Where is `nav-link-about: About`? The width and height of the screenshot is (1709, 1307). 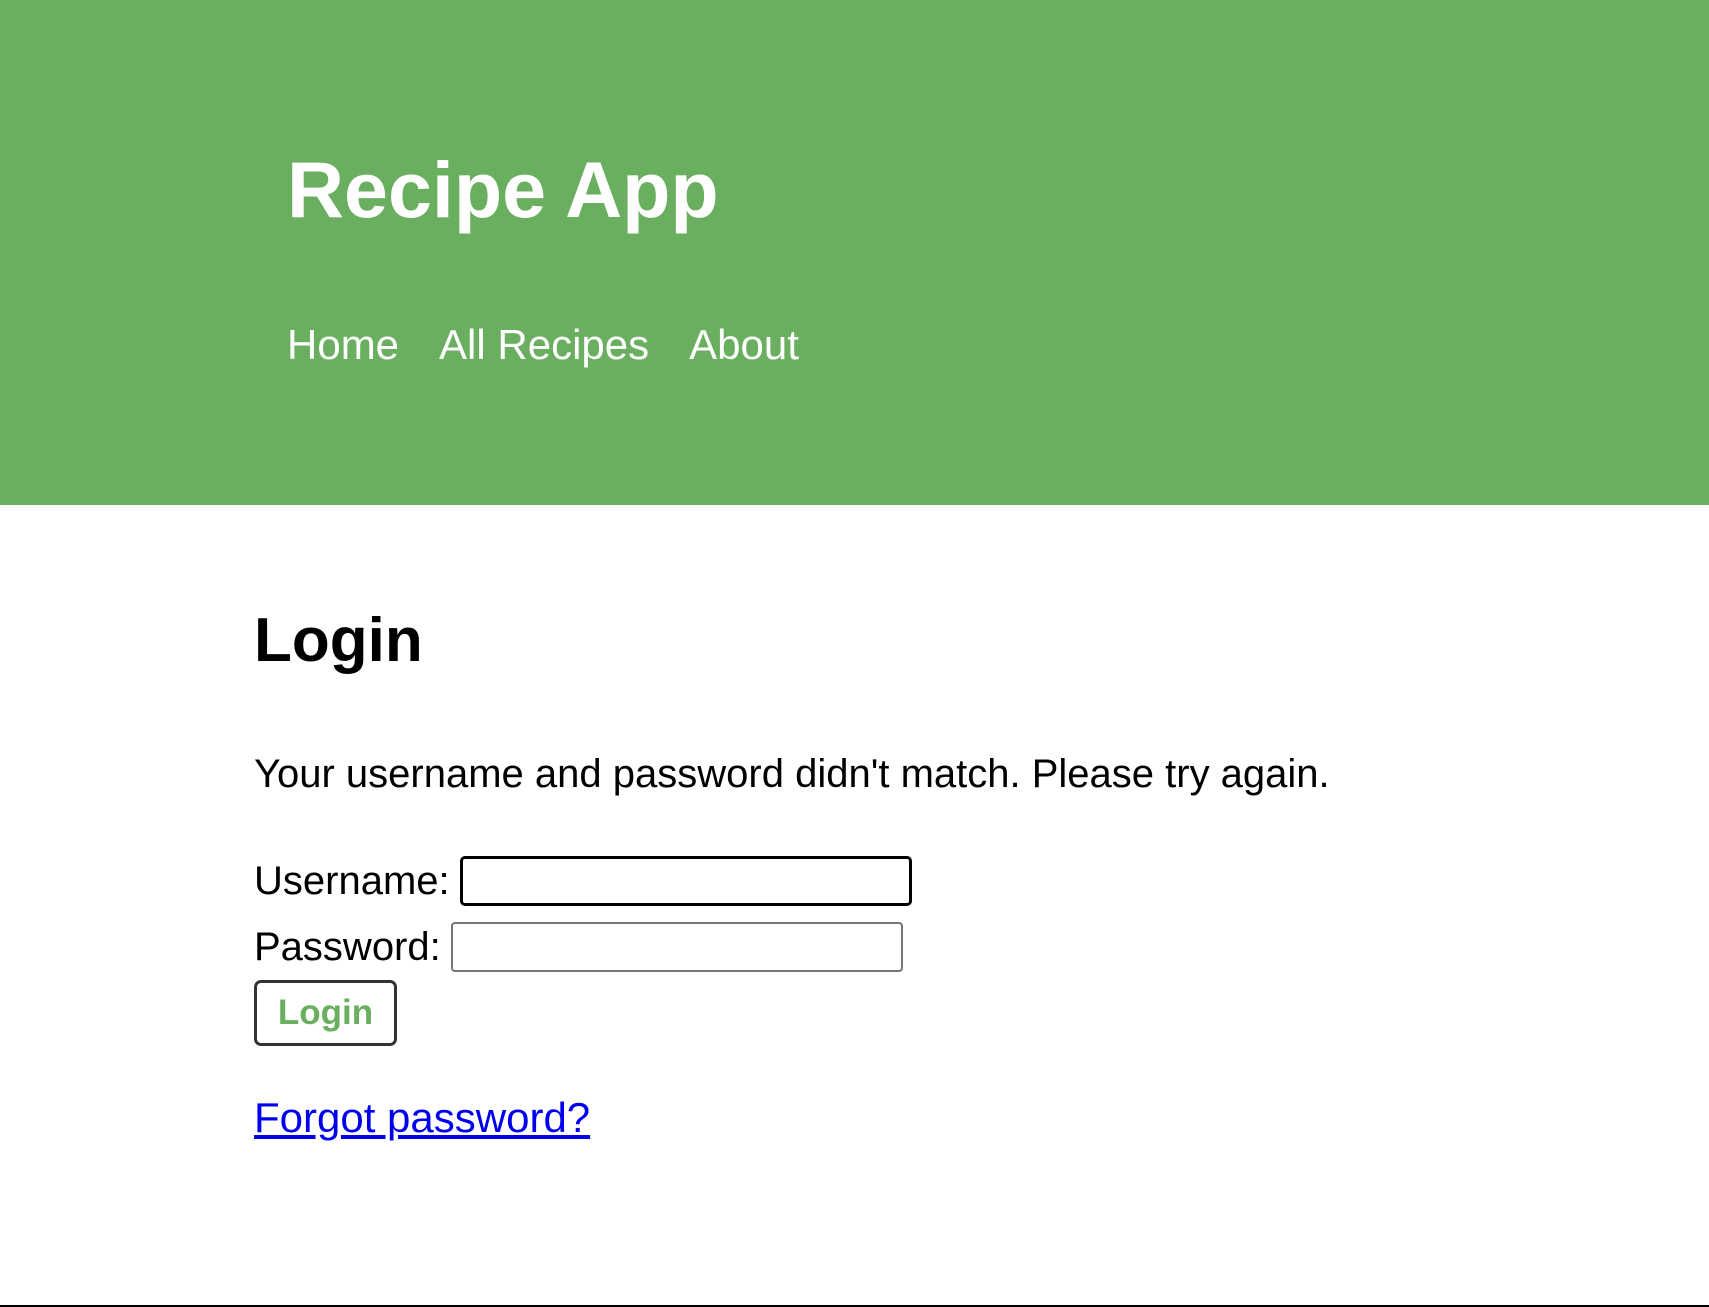 nav-link-about: About is located at coordinates (744, 345).